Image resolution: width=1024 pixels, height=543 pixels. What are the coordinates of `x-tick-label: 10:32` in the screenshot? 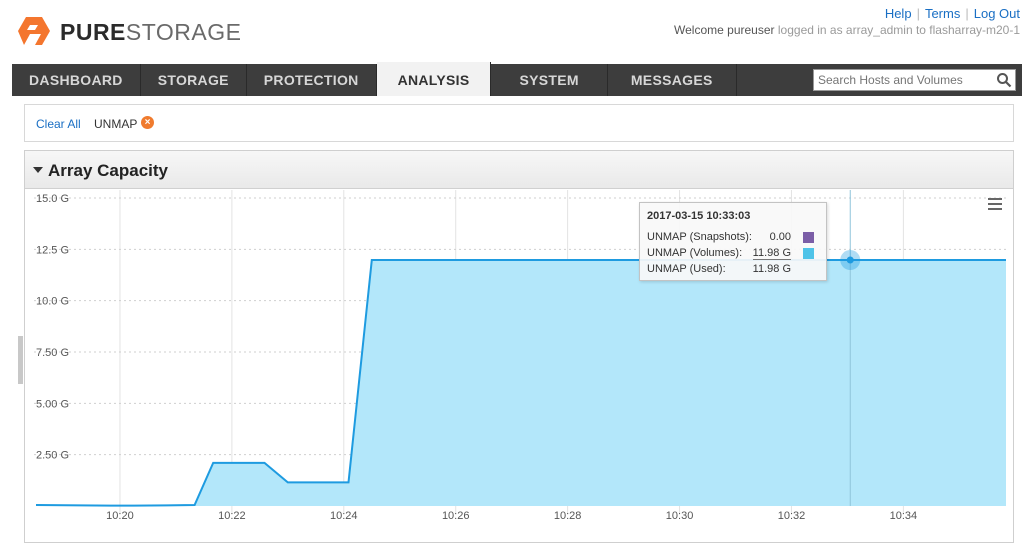 It's located at (792, 516).